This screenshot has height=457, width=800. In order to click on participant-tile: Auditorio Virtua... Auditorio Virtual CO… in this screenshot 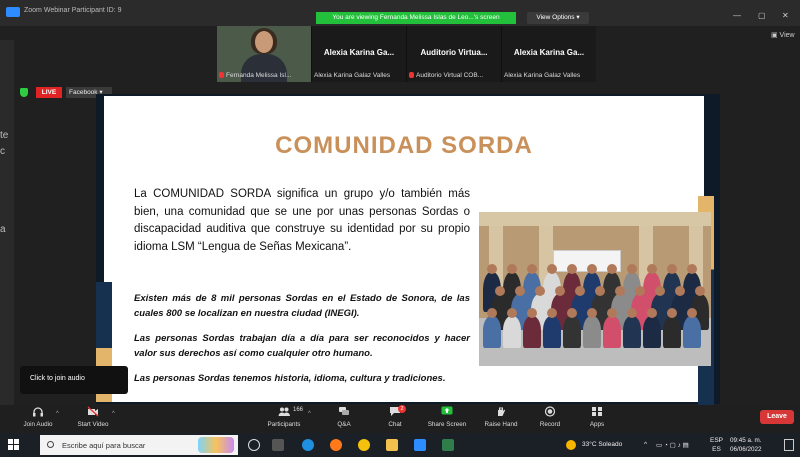, I will do `click(454, 54)`.